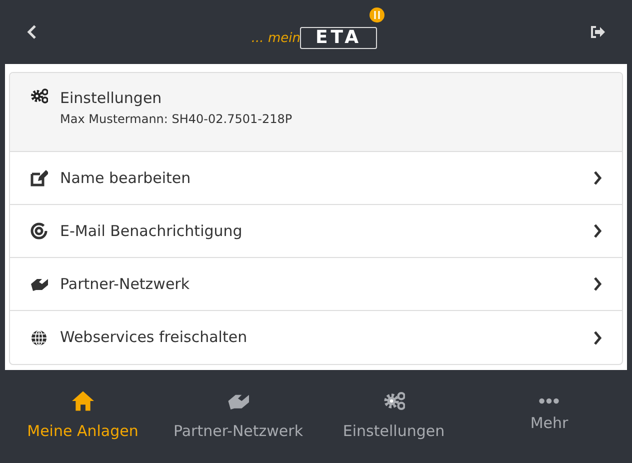 This screenshot has height=463, width=632. What do you see at coordinates (39, 178) in the screenshot?
I see `edit-icon` at bounding box center [39, 178].